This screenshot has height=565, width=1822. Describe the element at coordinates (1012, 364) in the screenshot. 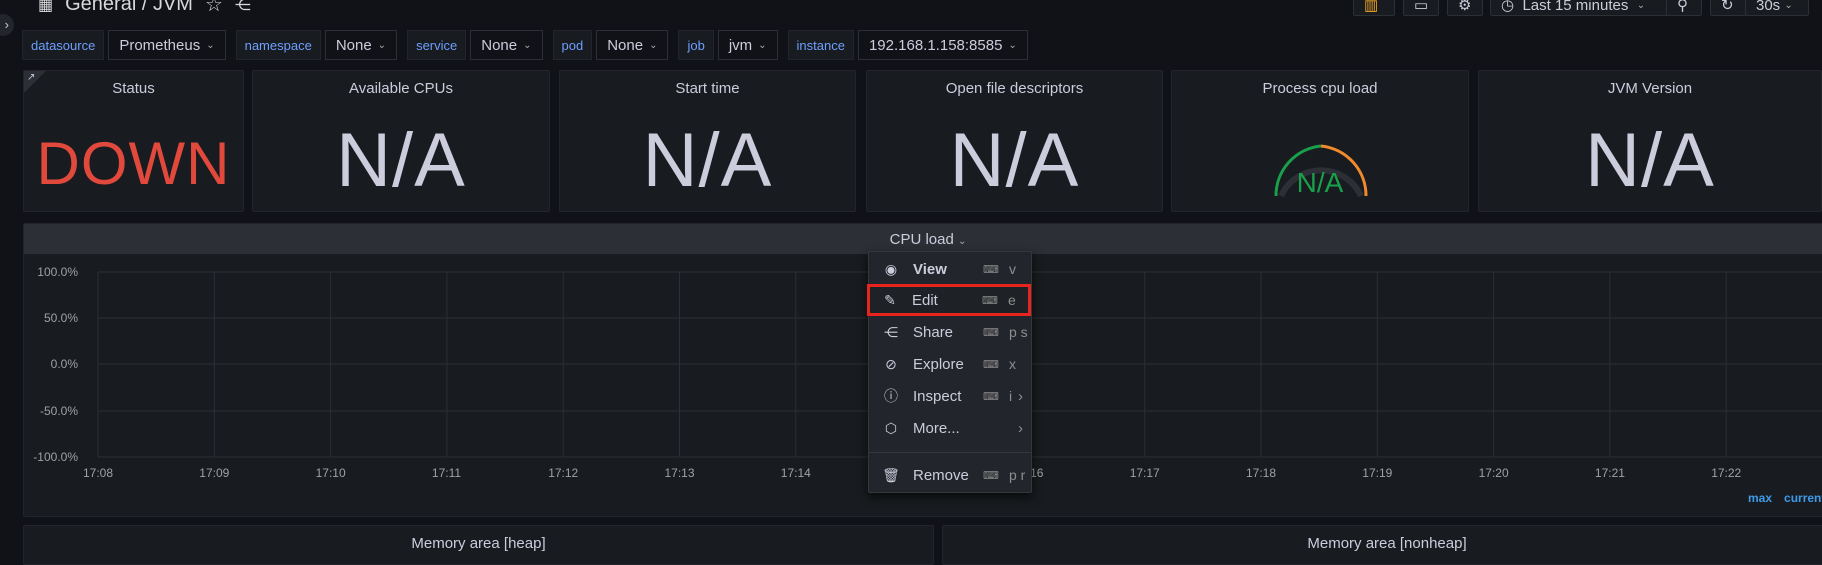

I see `shortcut: x` at that location.